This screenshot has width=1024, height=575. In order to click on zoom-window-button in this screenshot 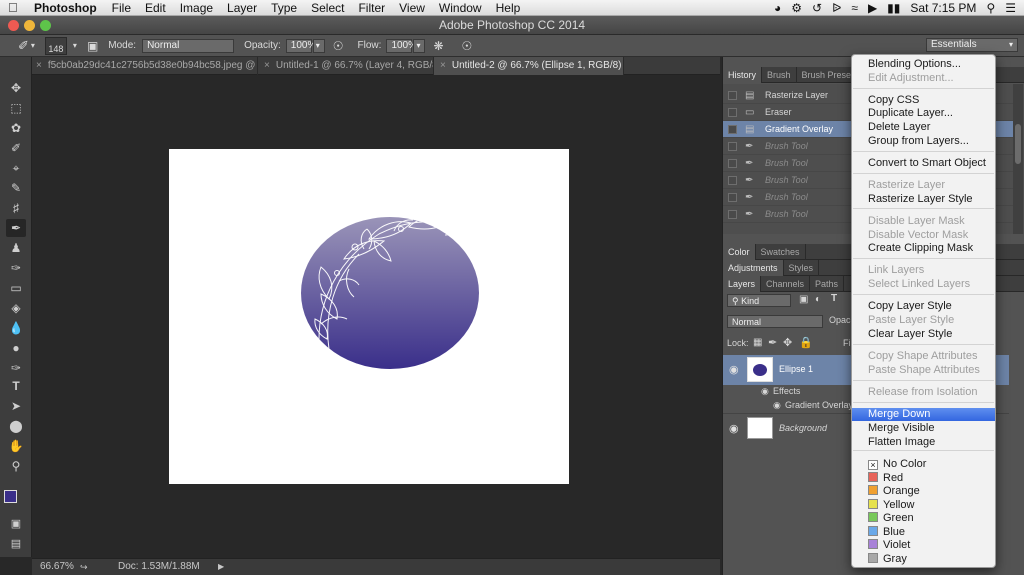, I will do `click(45, 25)`.